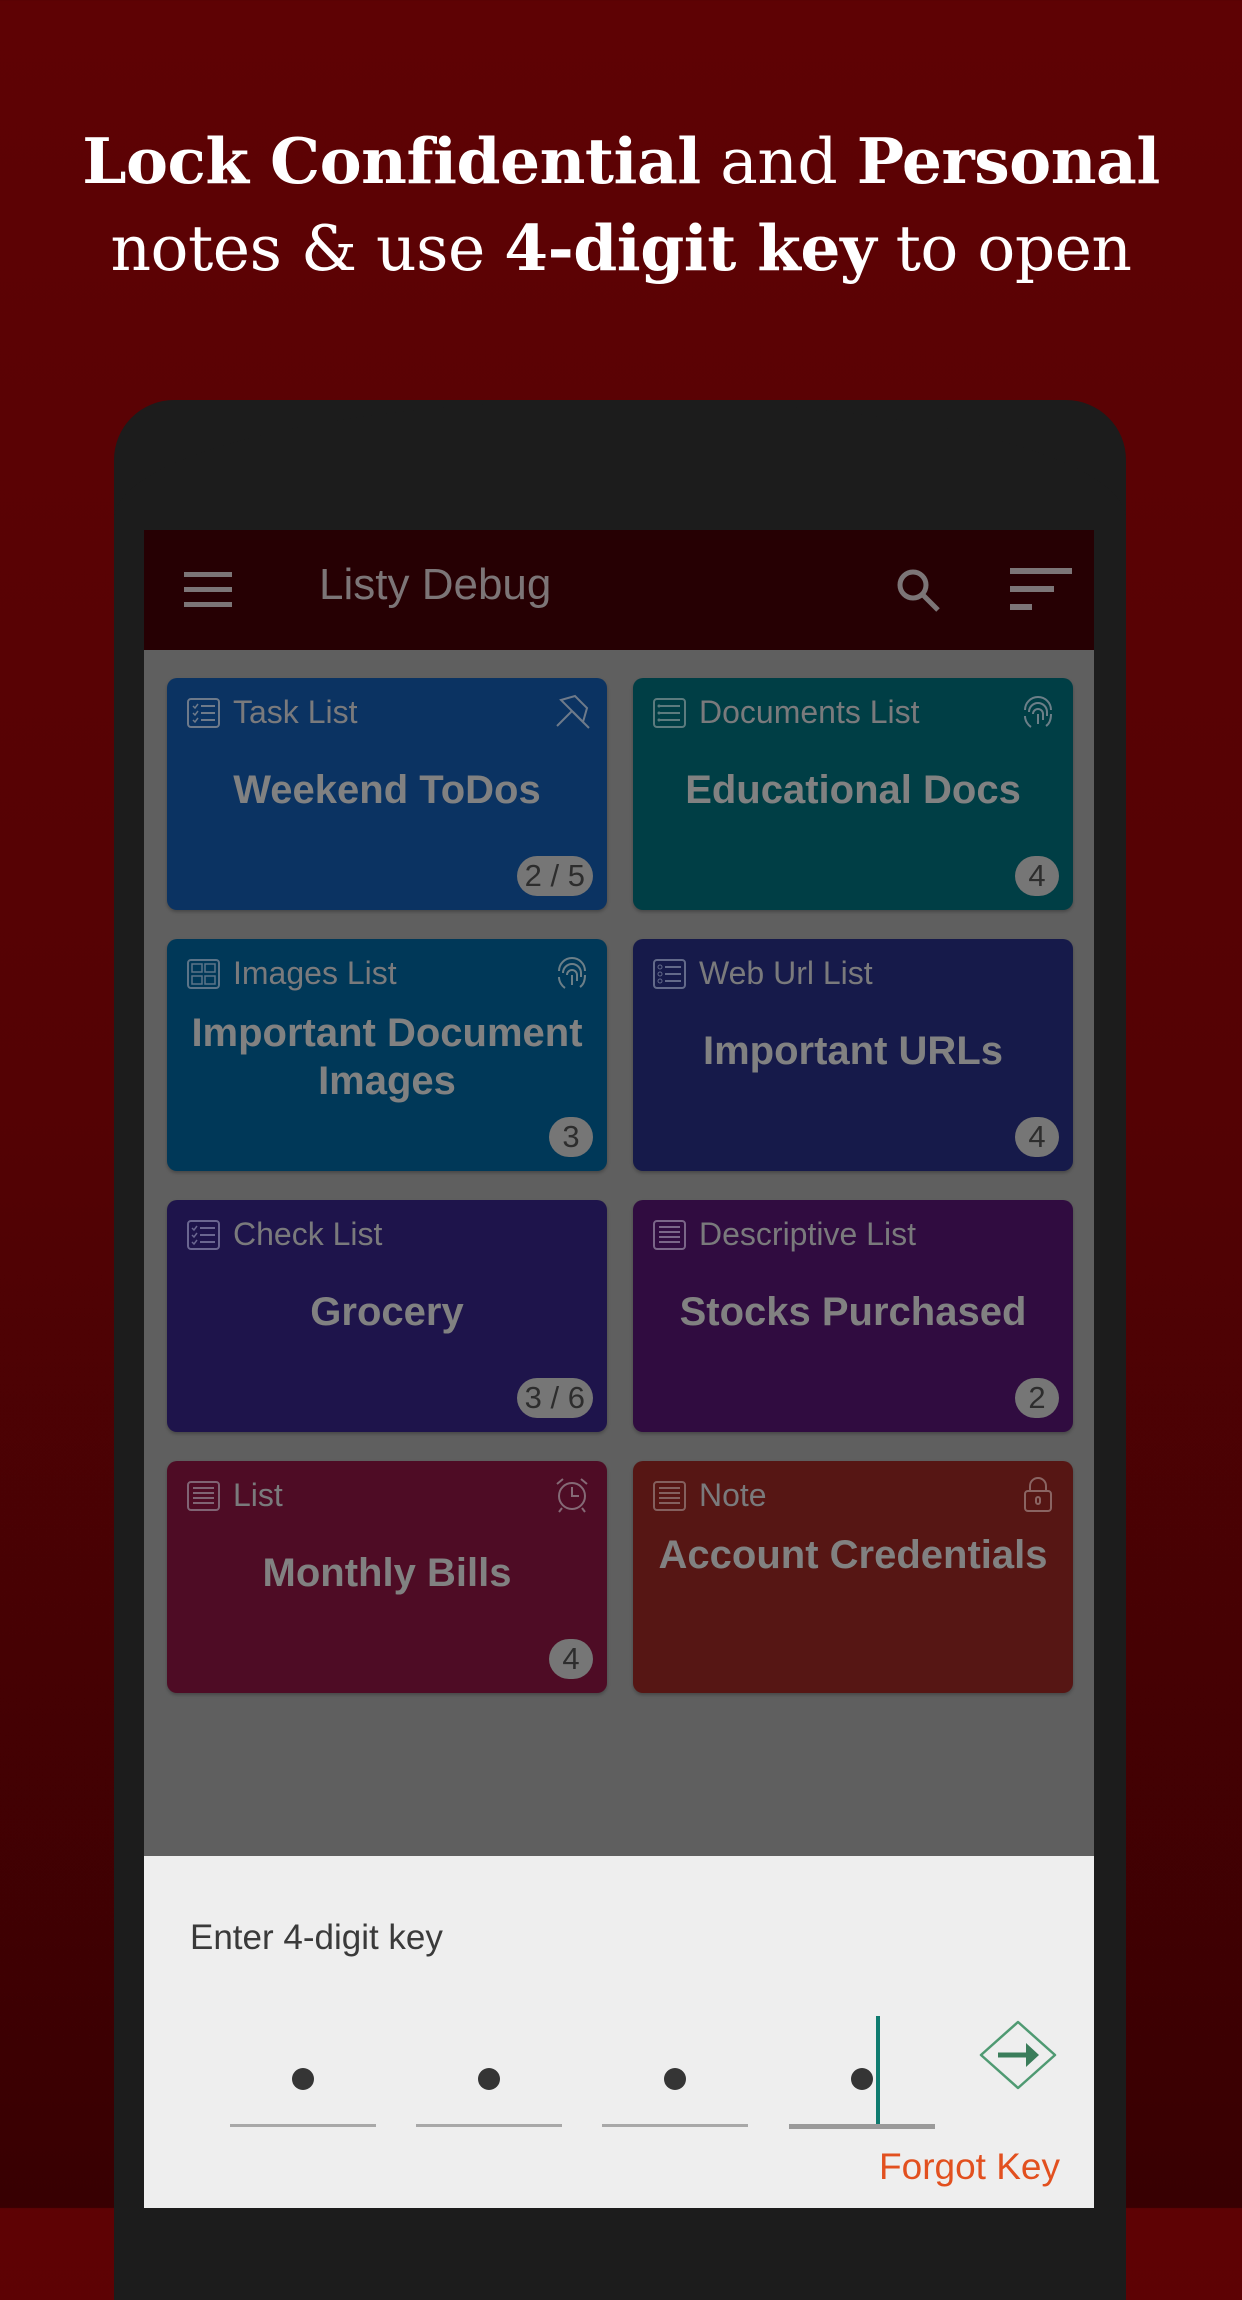 This screenshot has height=2300, width=1242. I want to click on headline-line-1: Lock Confidential and Personal, so click(621, 161).